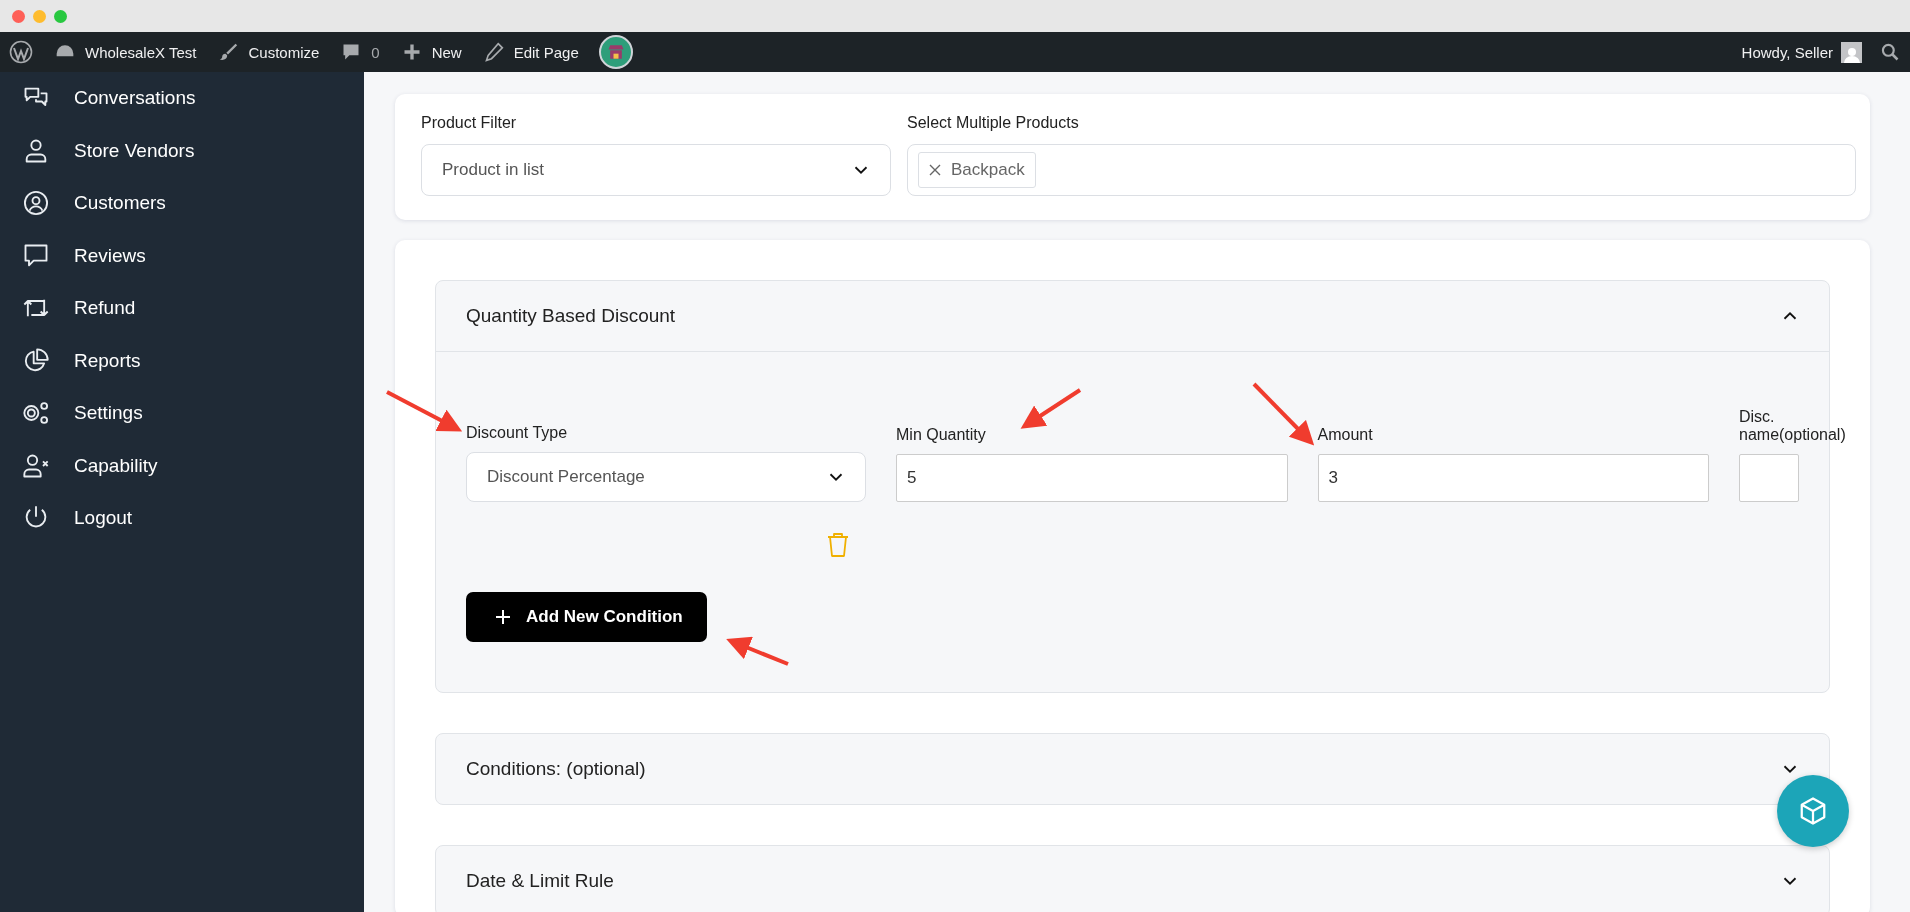 This screenshot has height=912, width=1910. I want to click on close-window-button, so click(18, 16).